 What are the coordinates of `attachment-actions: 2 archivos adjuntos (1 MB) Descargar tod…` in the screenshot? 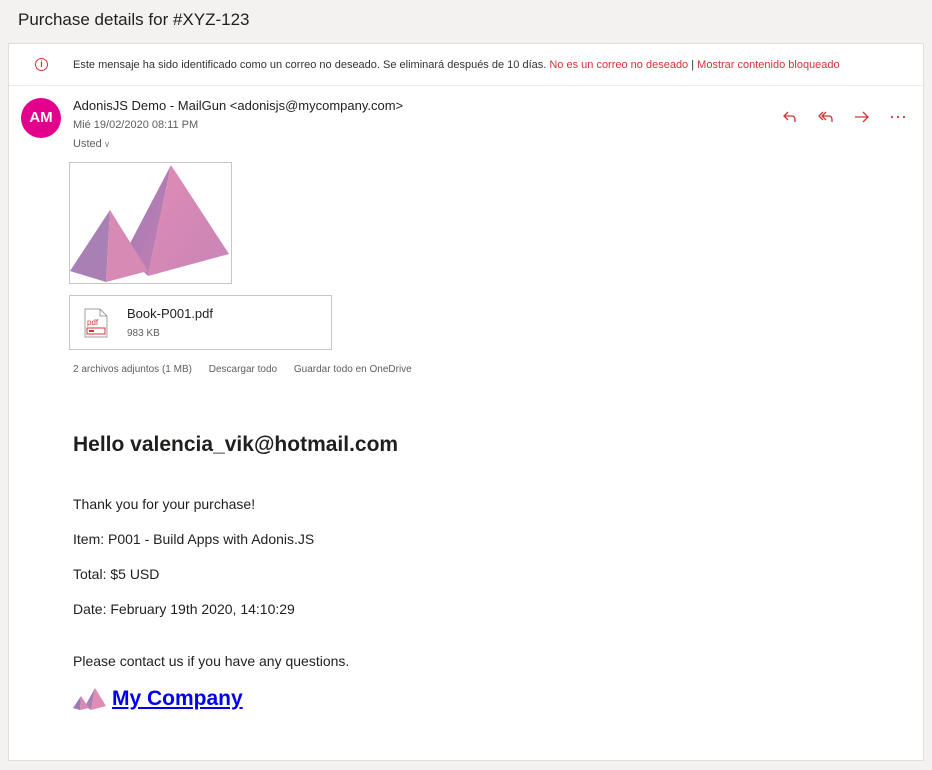 It's located at (249, 369).